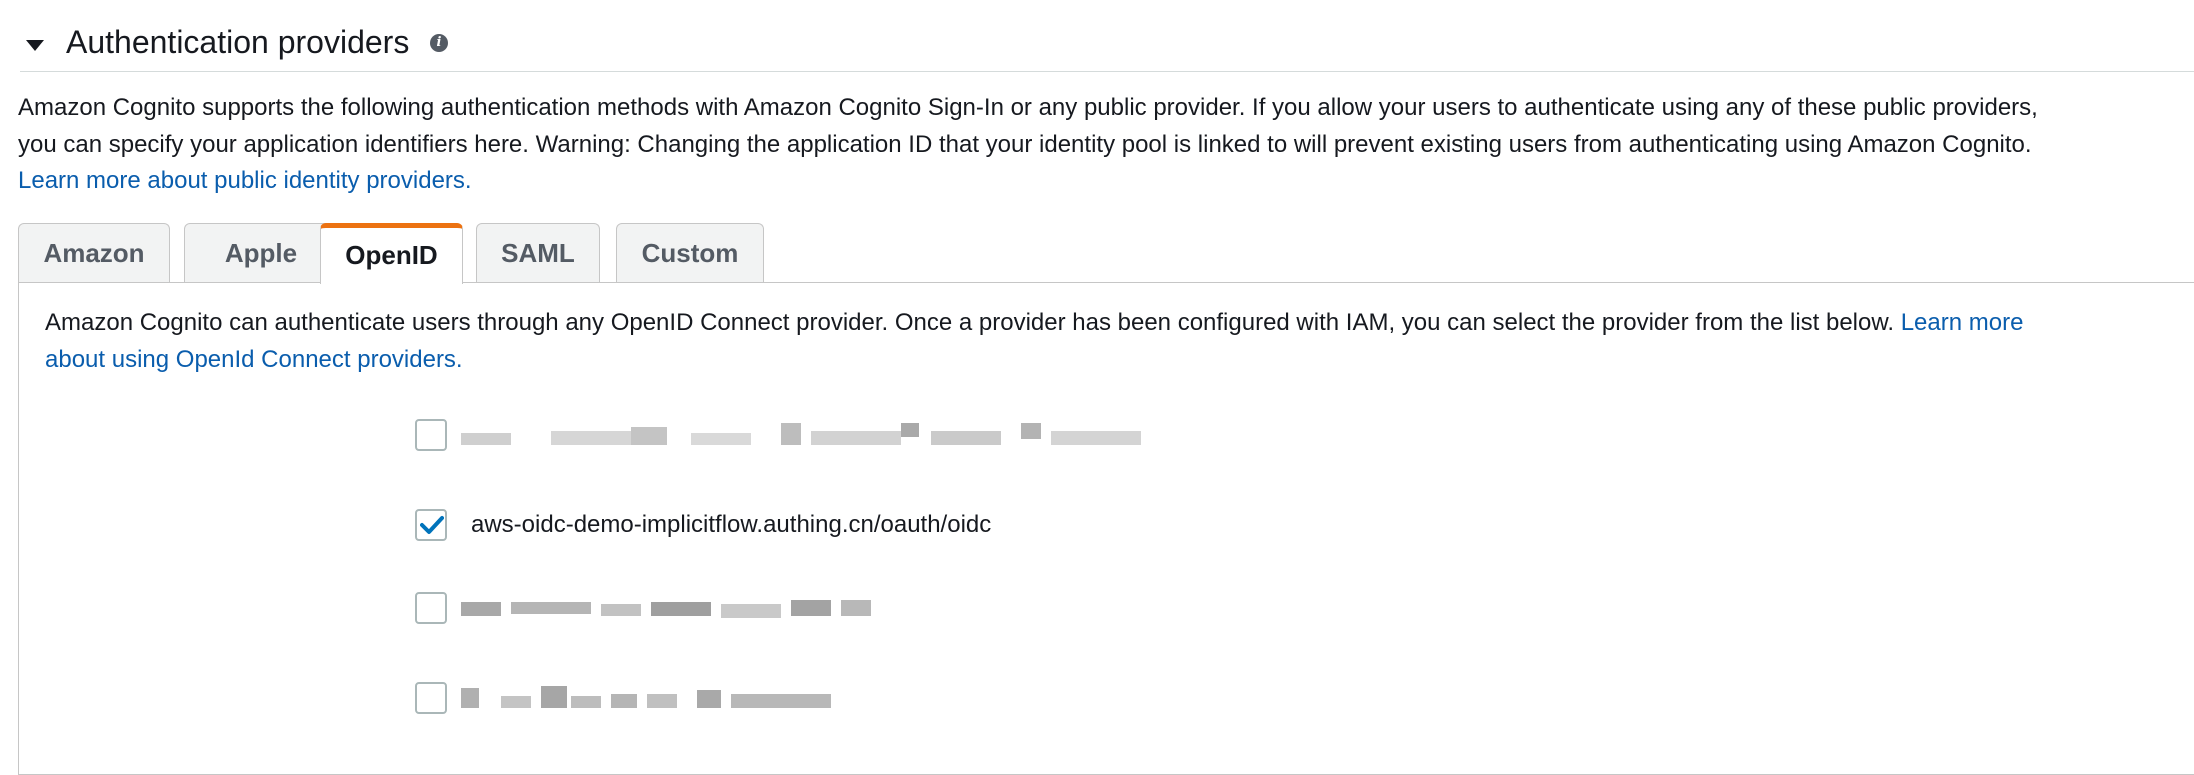 This screenshot has width=2194, height=775. What do you see at coordinates (35, 45) in the screenshot?
I see `caret-down-icon` at bounding box center [35, 45].